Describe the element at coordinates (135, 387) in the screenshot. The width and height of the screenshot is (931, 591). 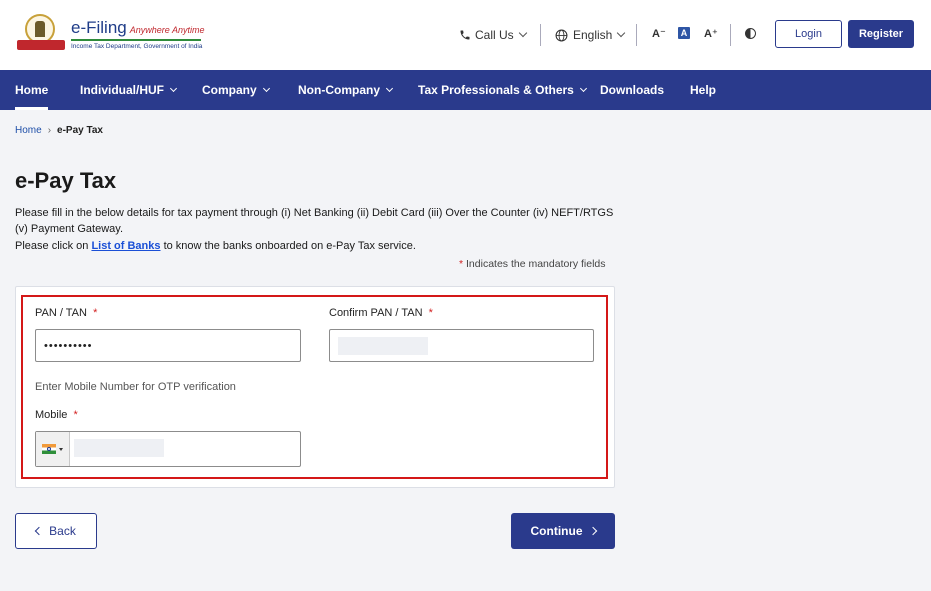
I see `otp-hint: Enter Mobile Number for OTP verification` at that location.